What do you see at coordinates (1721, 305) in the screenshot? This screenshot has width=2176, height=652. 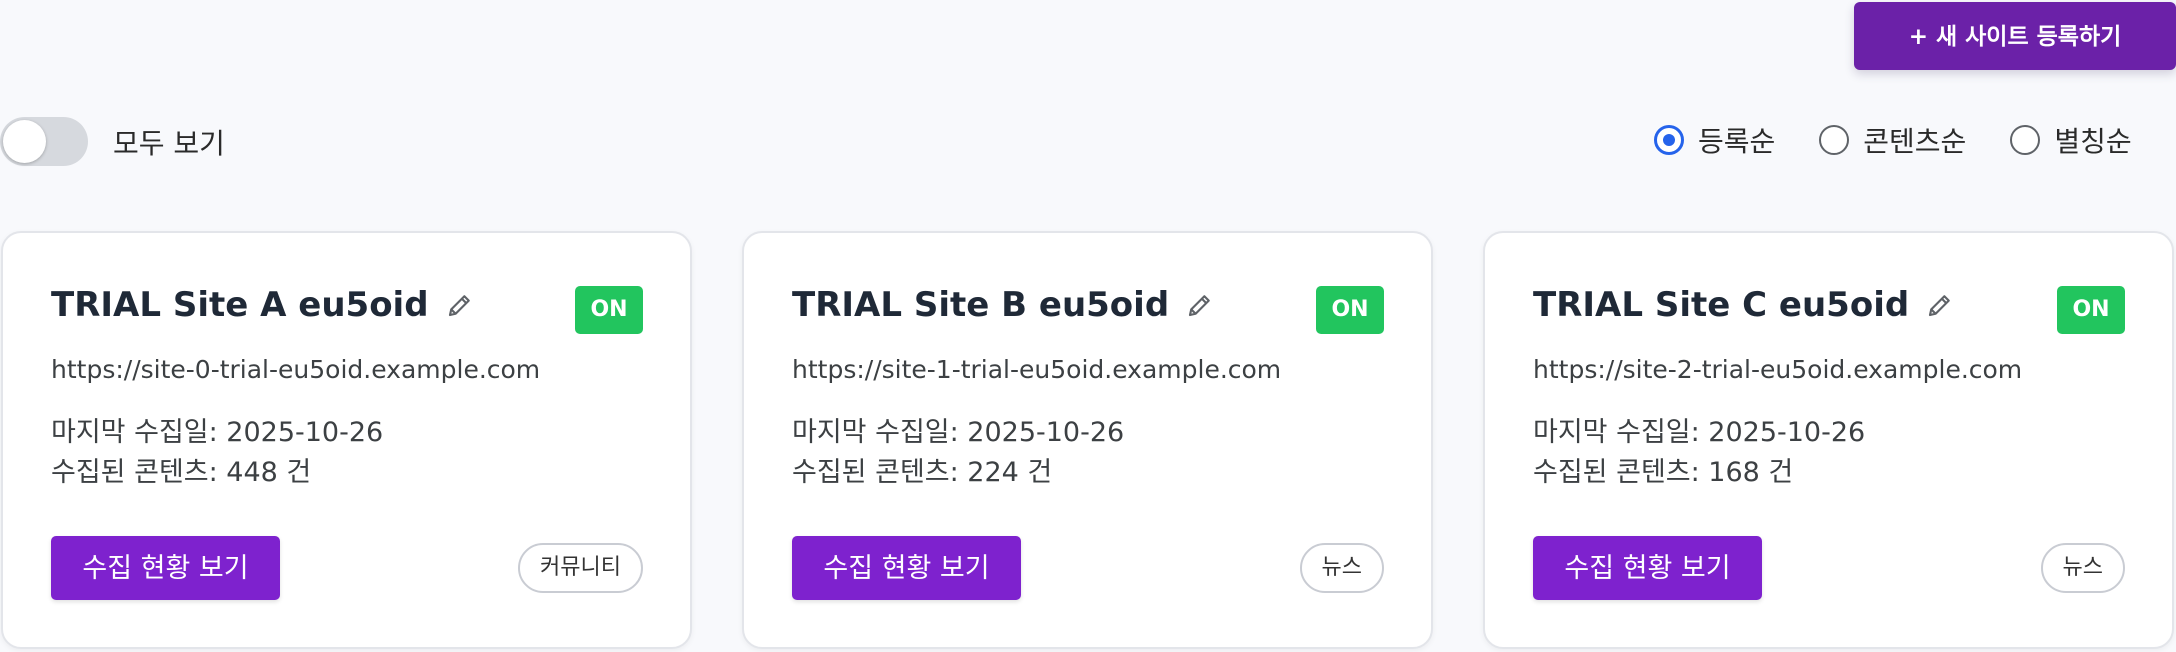 I see `site-name: TRIAL Site C eu5oid` at bounding box center [1721, 305].